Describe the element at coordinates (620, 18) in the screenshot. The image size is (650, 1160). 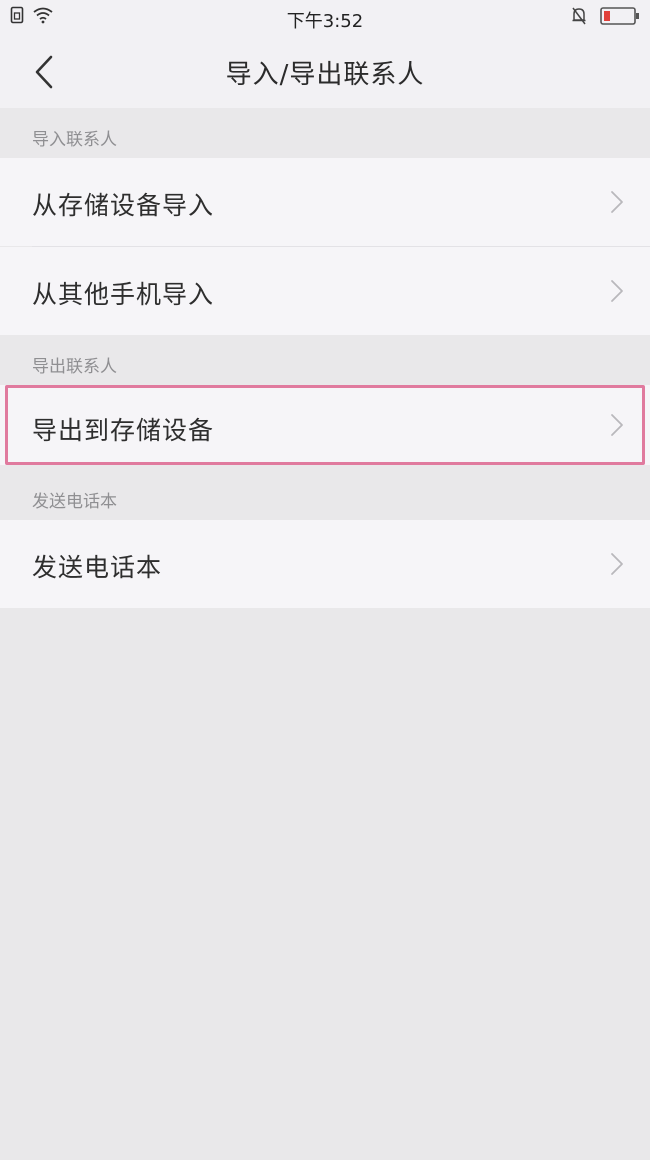
I see `battery-low-icon` at that location.